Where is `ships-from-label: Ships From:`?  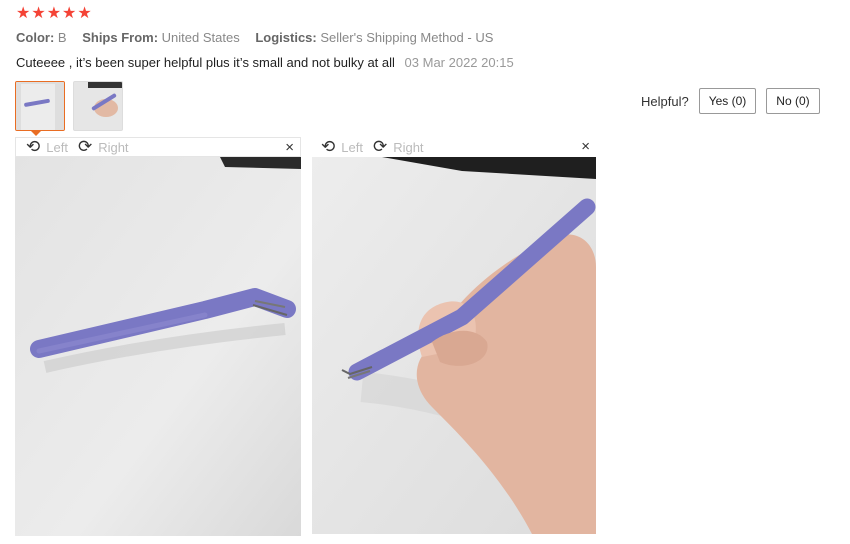
ships-from-label: Ships From: is located at coordinates (120, 37).